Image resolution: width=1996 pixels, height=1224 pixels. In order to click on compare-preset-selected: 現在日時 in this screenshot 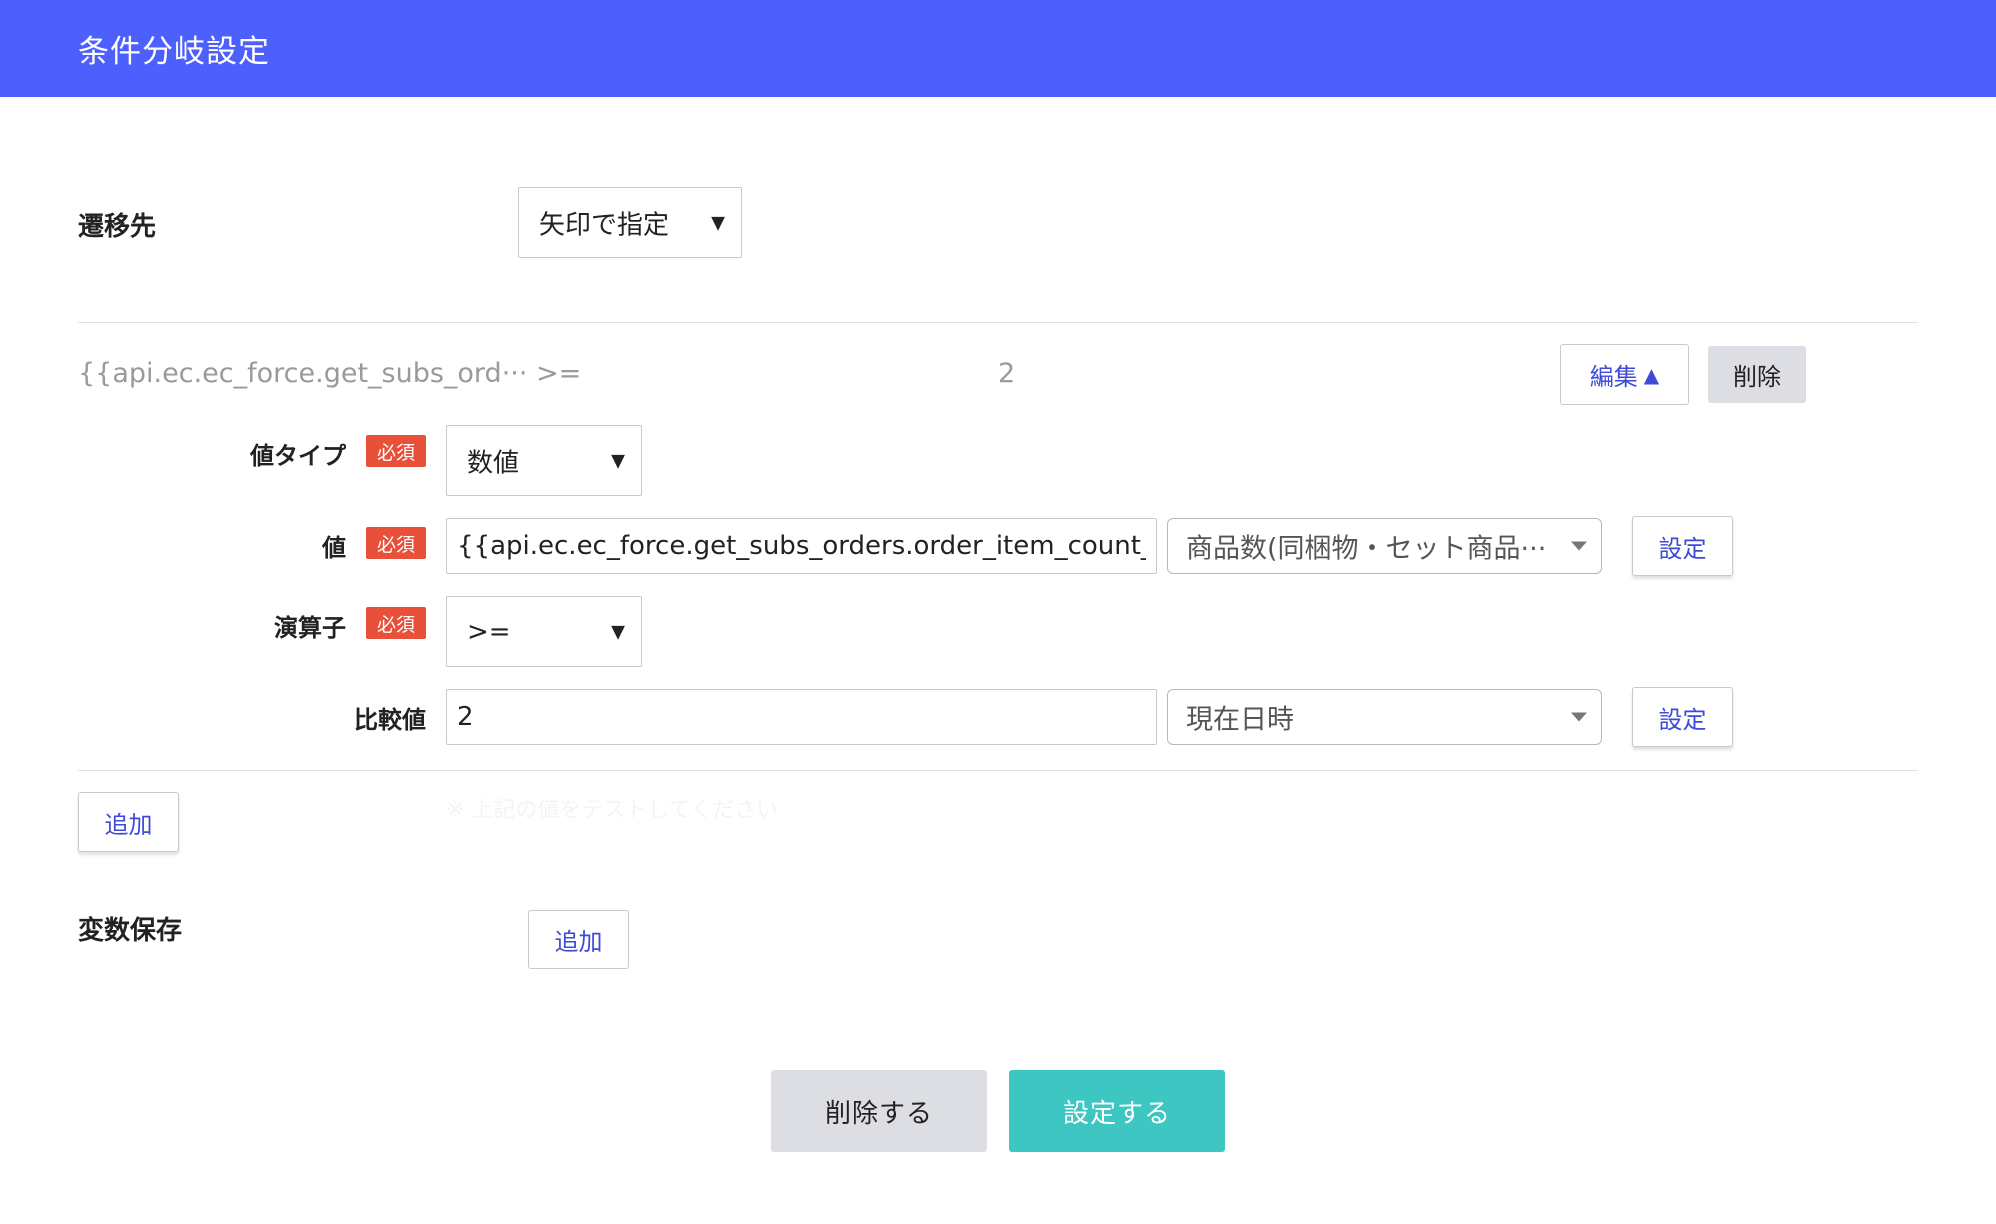, I will do `click(1240, 720)`.